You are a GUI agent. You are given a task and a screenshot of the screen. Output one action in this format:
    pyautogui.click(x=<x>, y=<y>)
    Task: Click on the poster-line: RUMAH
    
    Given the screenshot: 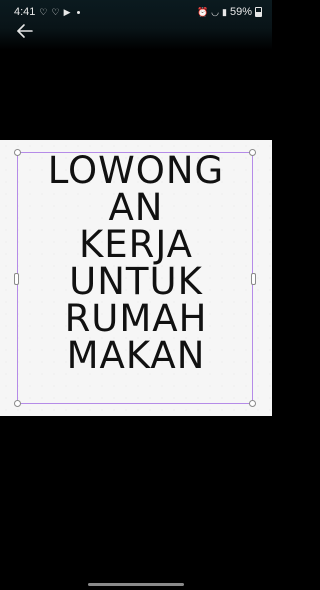 What is the action you would take?
    pyautogui.click(x=136, y=318)
    